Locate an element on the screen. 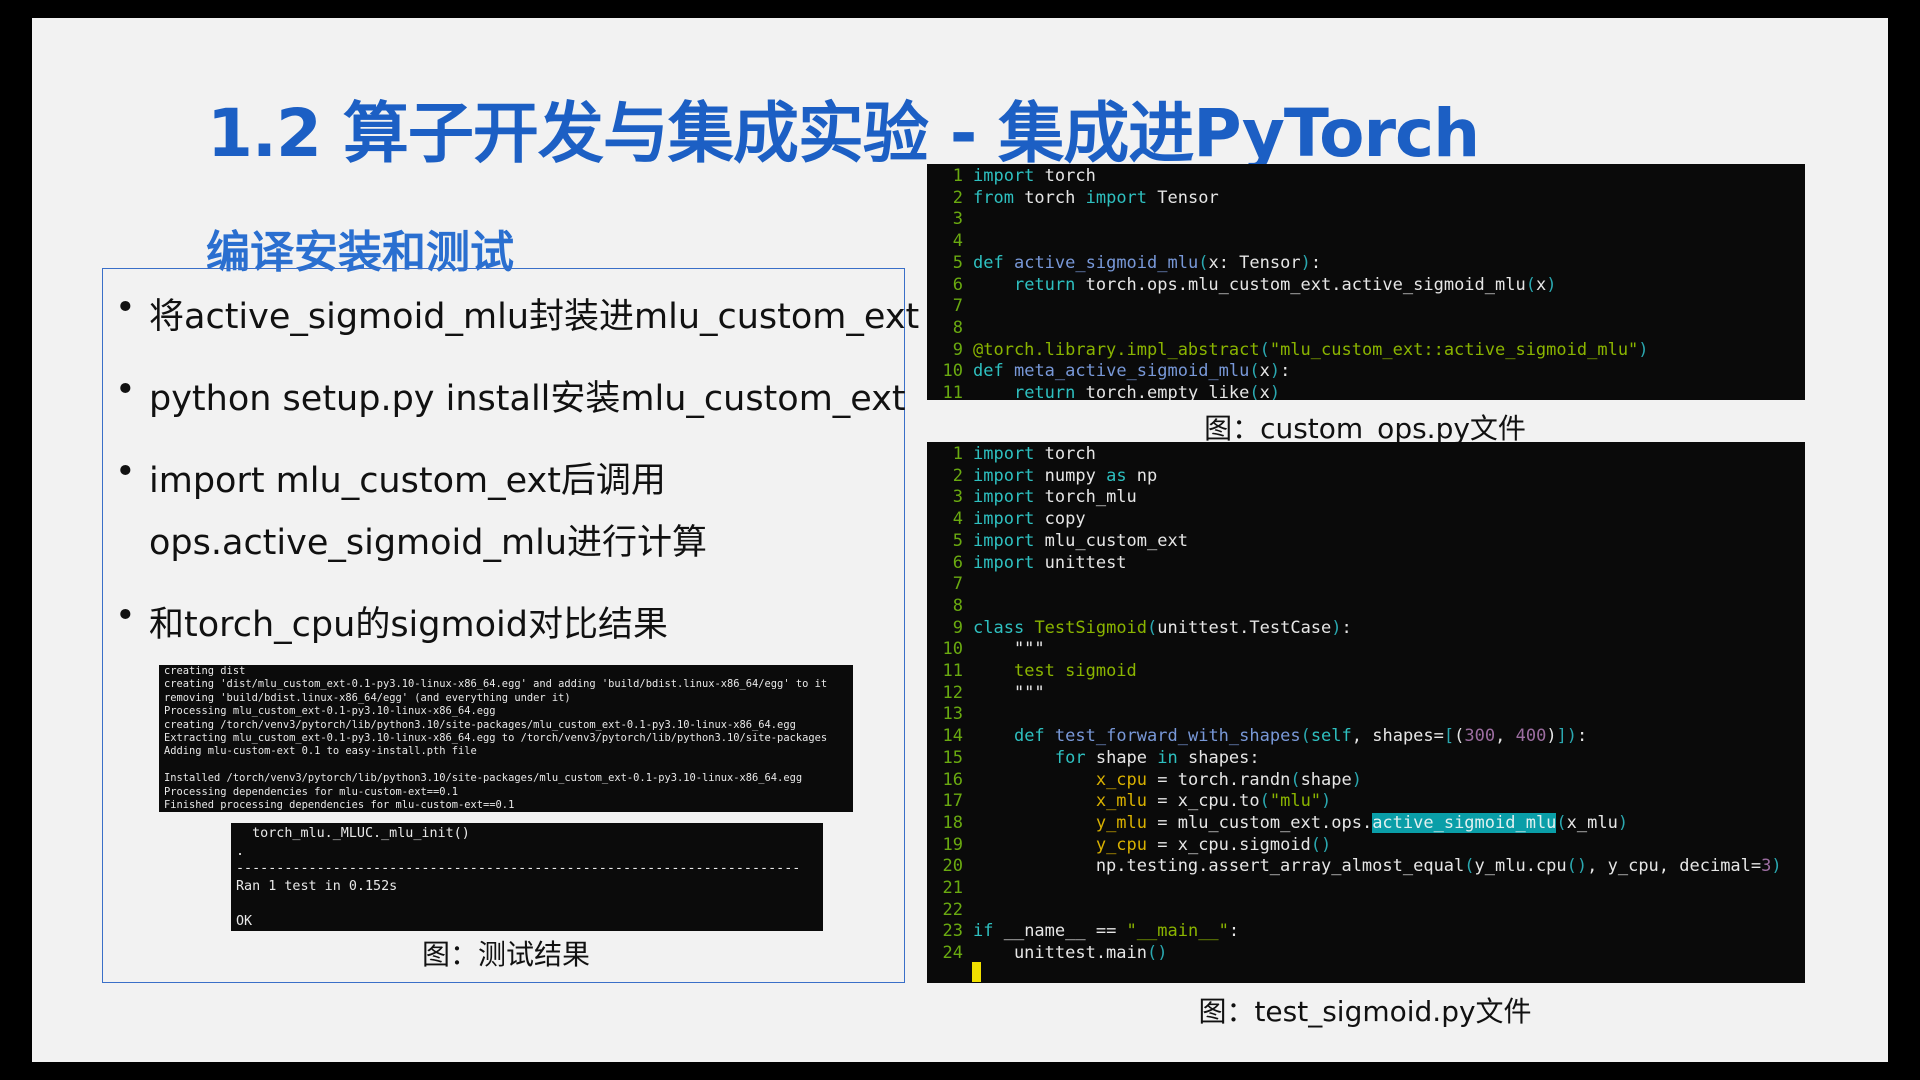  code-line: 5 import mlu_custom_ext is located at coordinates (1366, 542).